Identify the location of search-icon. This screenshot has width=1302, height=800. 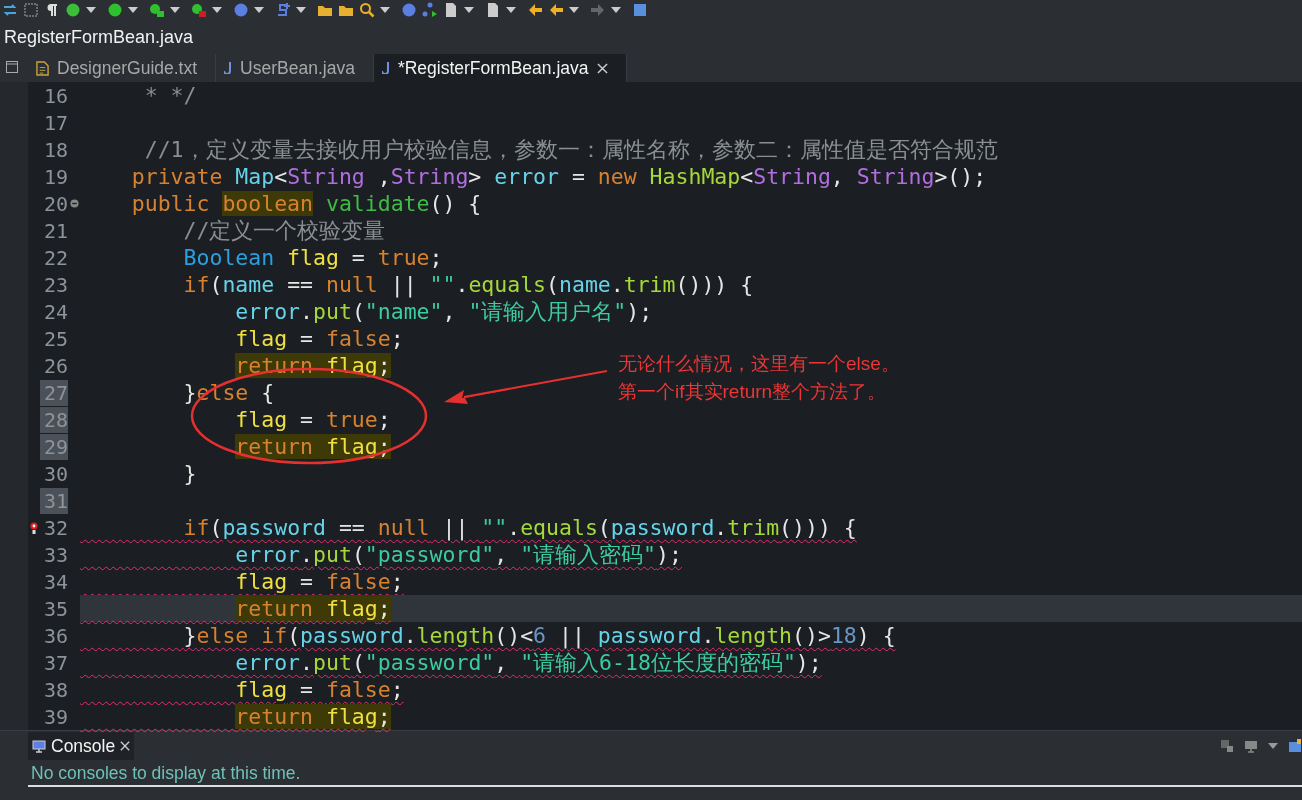
(367, 10).